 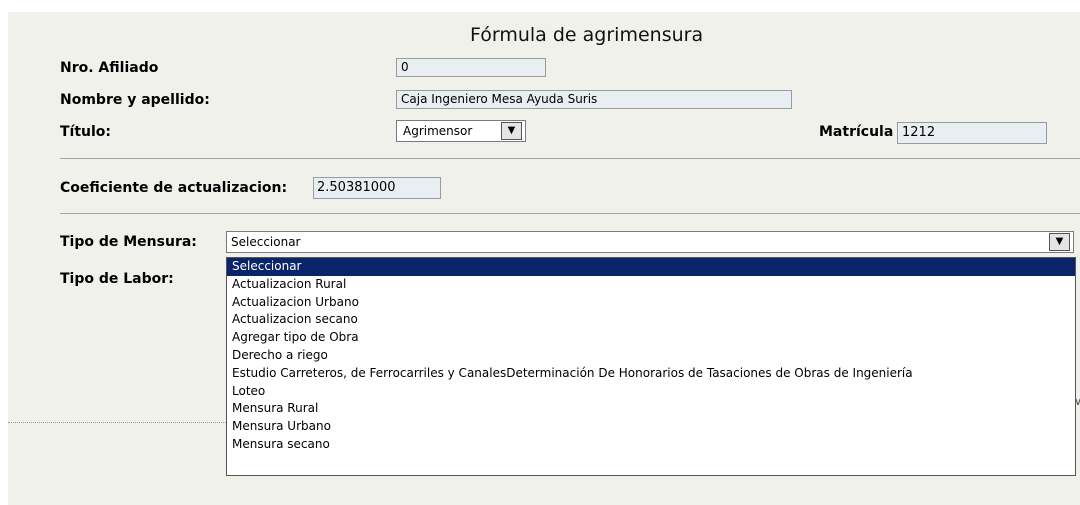 I want to click on dropdown-option: Mensura Rural, so click(x=651, y=409).